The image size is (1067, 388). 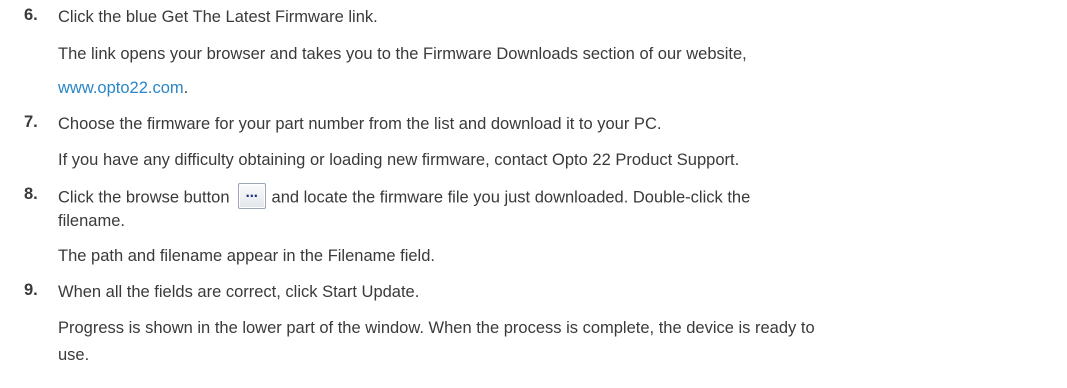 I want to click on step-instruction-before-button: Click the browse button, so click(x=144, y=197).